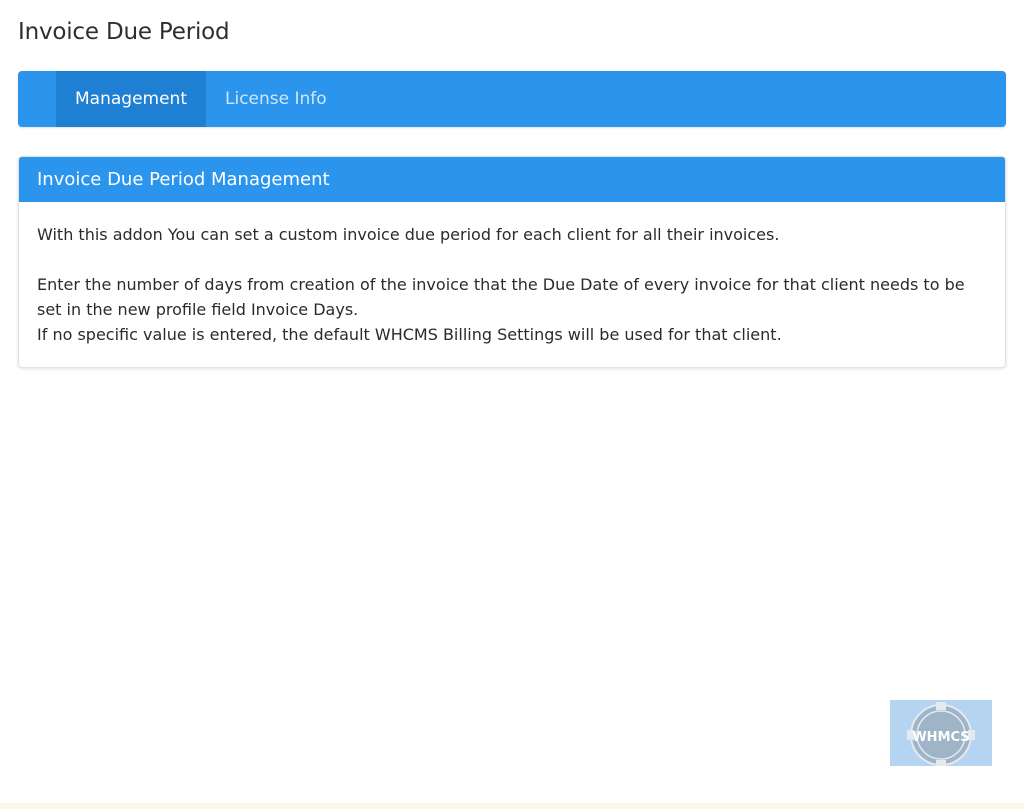 The width and height of the screenshot is (1024, 809). What do you see at coordinates (512, 806) in the screenshot?
I see `bottom-bar` at bounding box center [512, 806].